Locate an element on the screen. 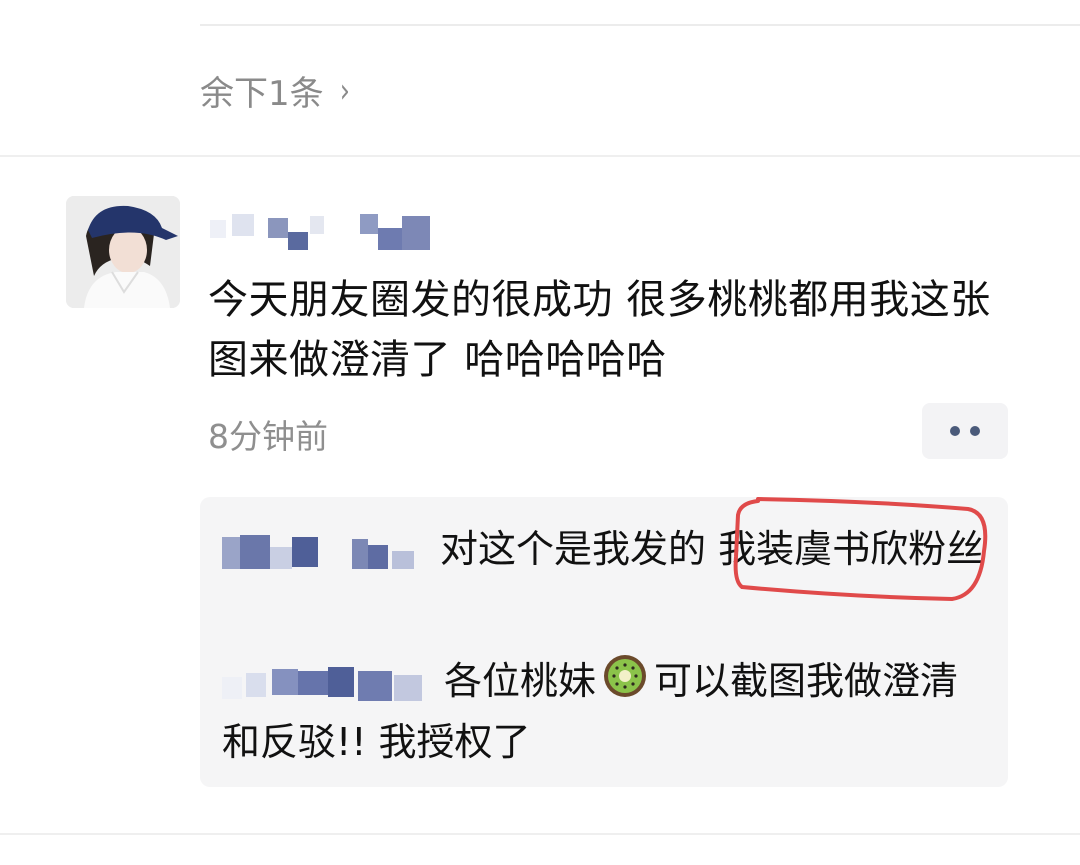  comment-item: 对这个是我发的 我装虞书欣粉丝 is located at coordinates (607, 549).